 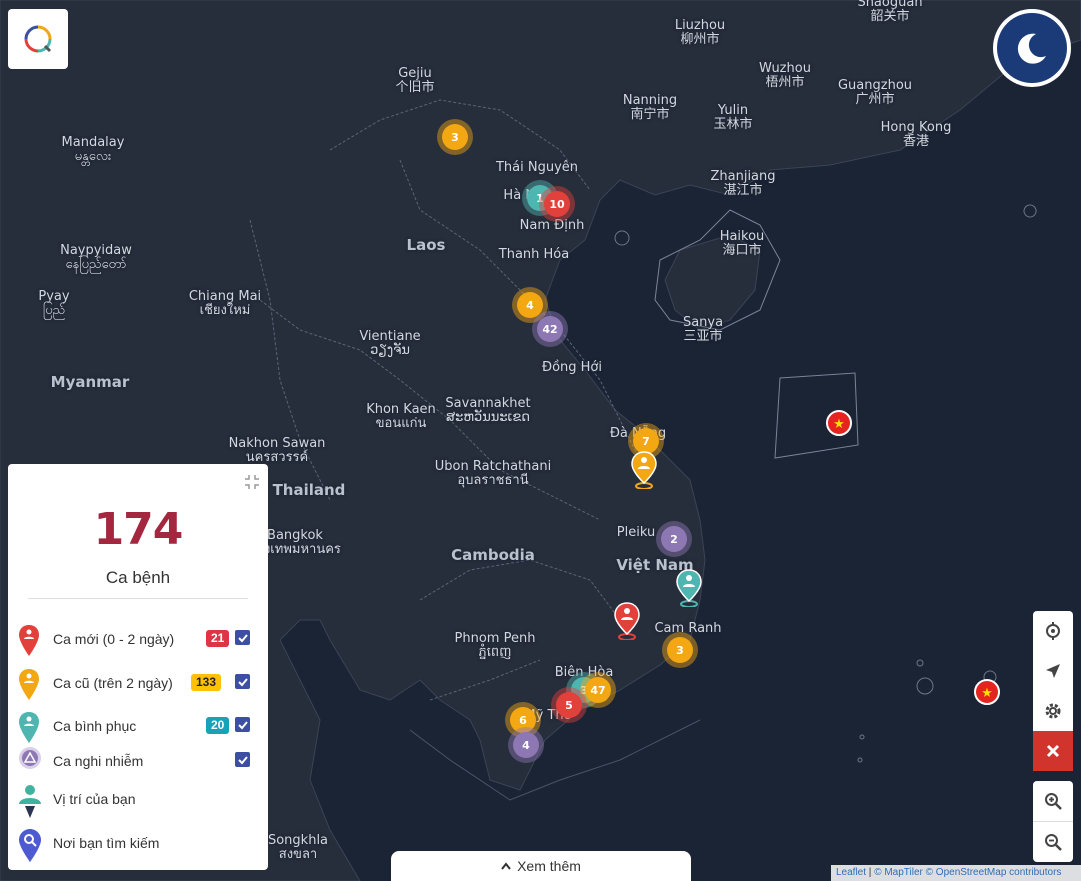 What do you see at coordinates (98, 761) in the screenshot?
I see `legend-label: Ca nghi nhiễm` at bounding box center [98, 761].